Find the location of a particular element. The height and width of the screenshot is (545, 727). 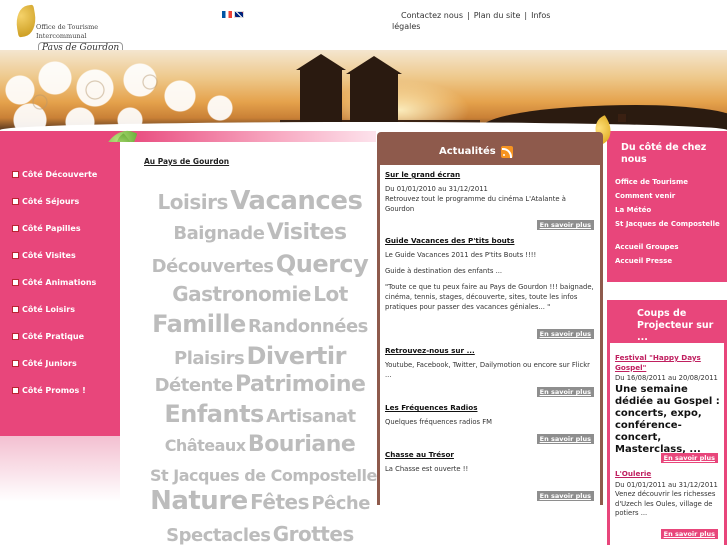

tag-link: Randonnées is located at coordinates (308, 326).